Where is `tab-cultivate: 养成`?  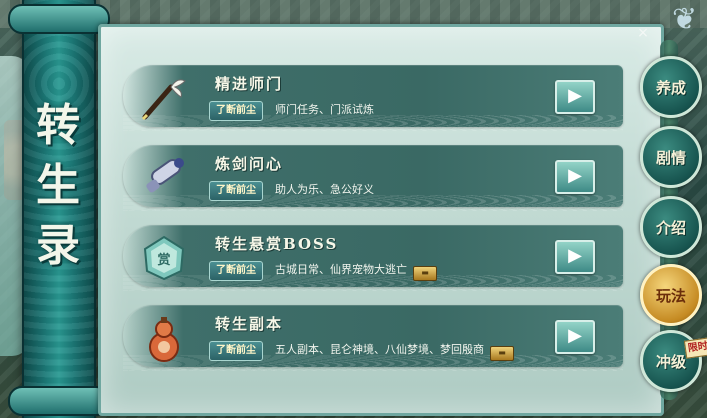
tab-cultivate: 养成 is located at coordinates (671, 87).